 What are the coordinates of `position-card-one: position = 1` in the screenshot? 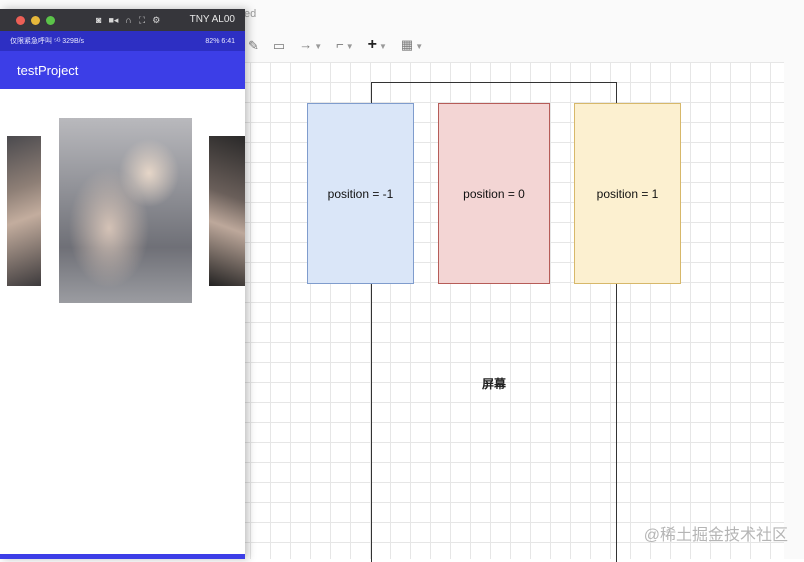 It's located at (627, 193).